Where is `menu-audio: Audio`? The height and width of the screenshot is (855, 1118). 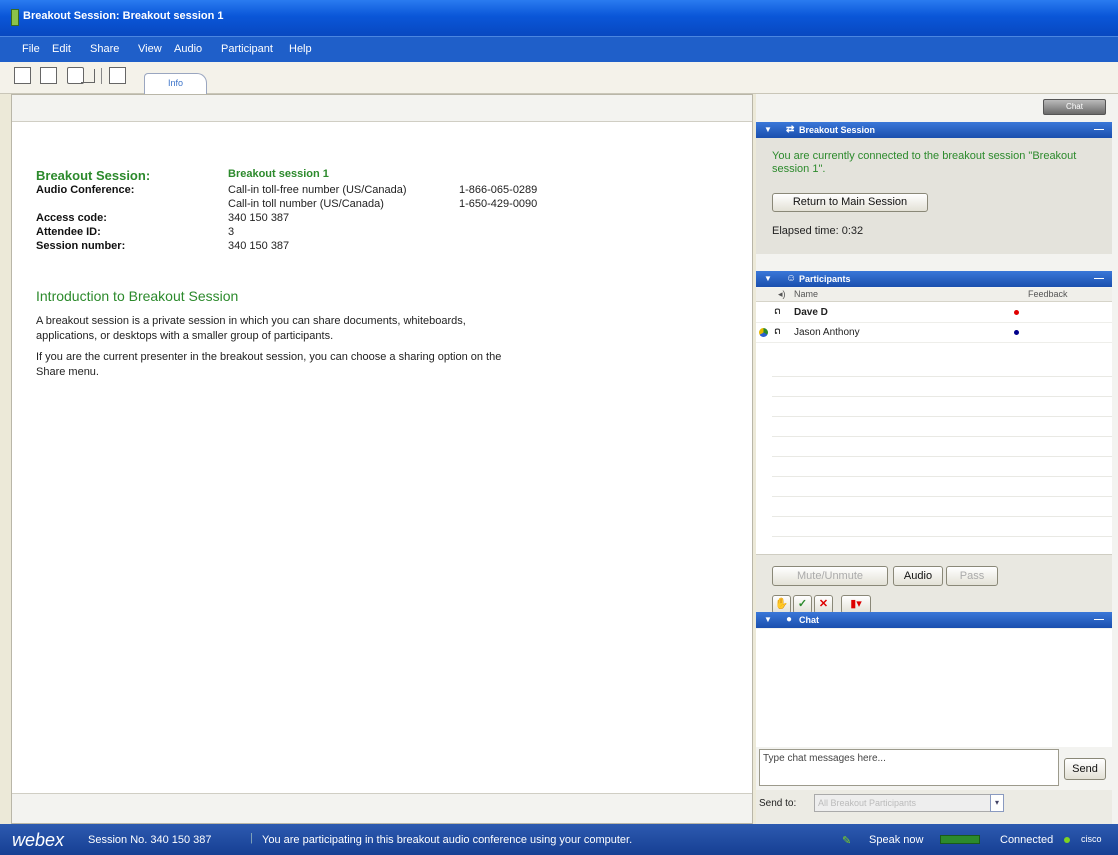
menu-audio: Audio is located at coordinates (188, 49).